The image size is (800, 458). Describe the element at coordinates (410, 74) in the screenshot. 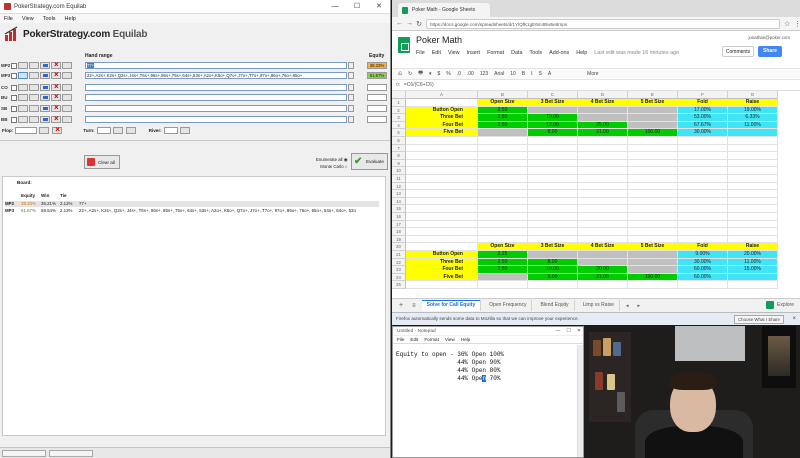

I see `redo-icon: ↻` at that location.